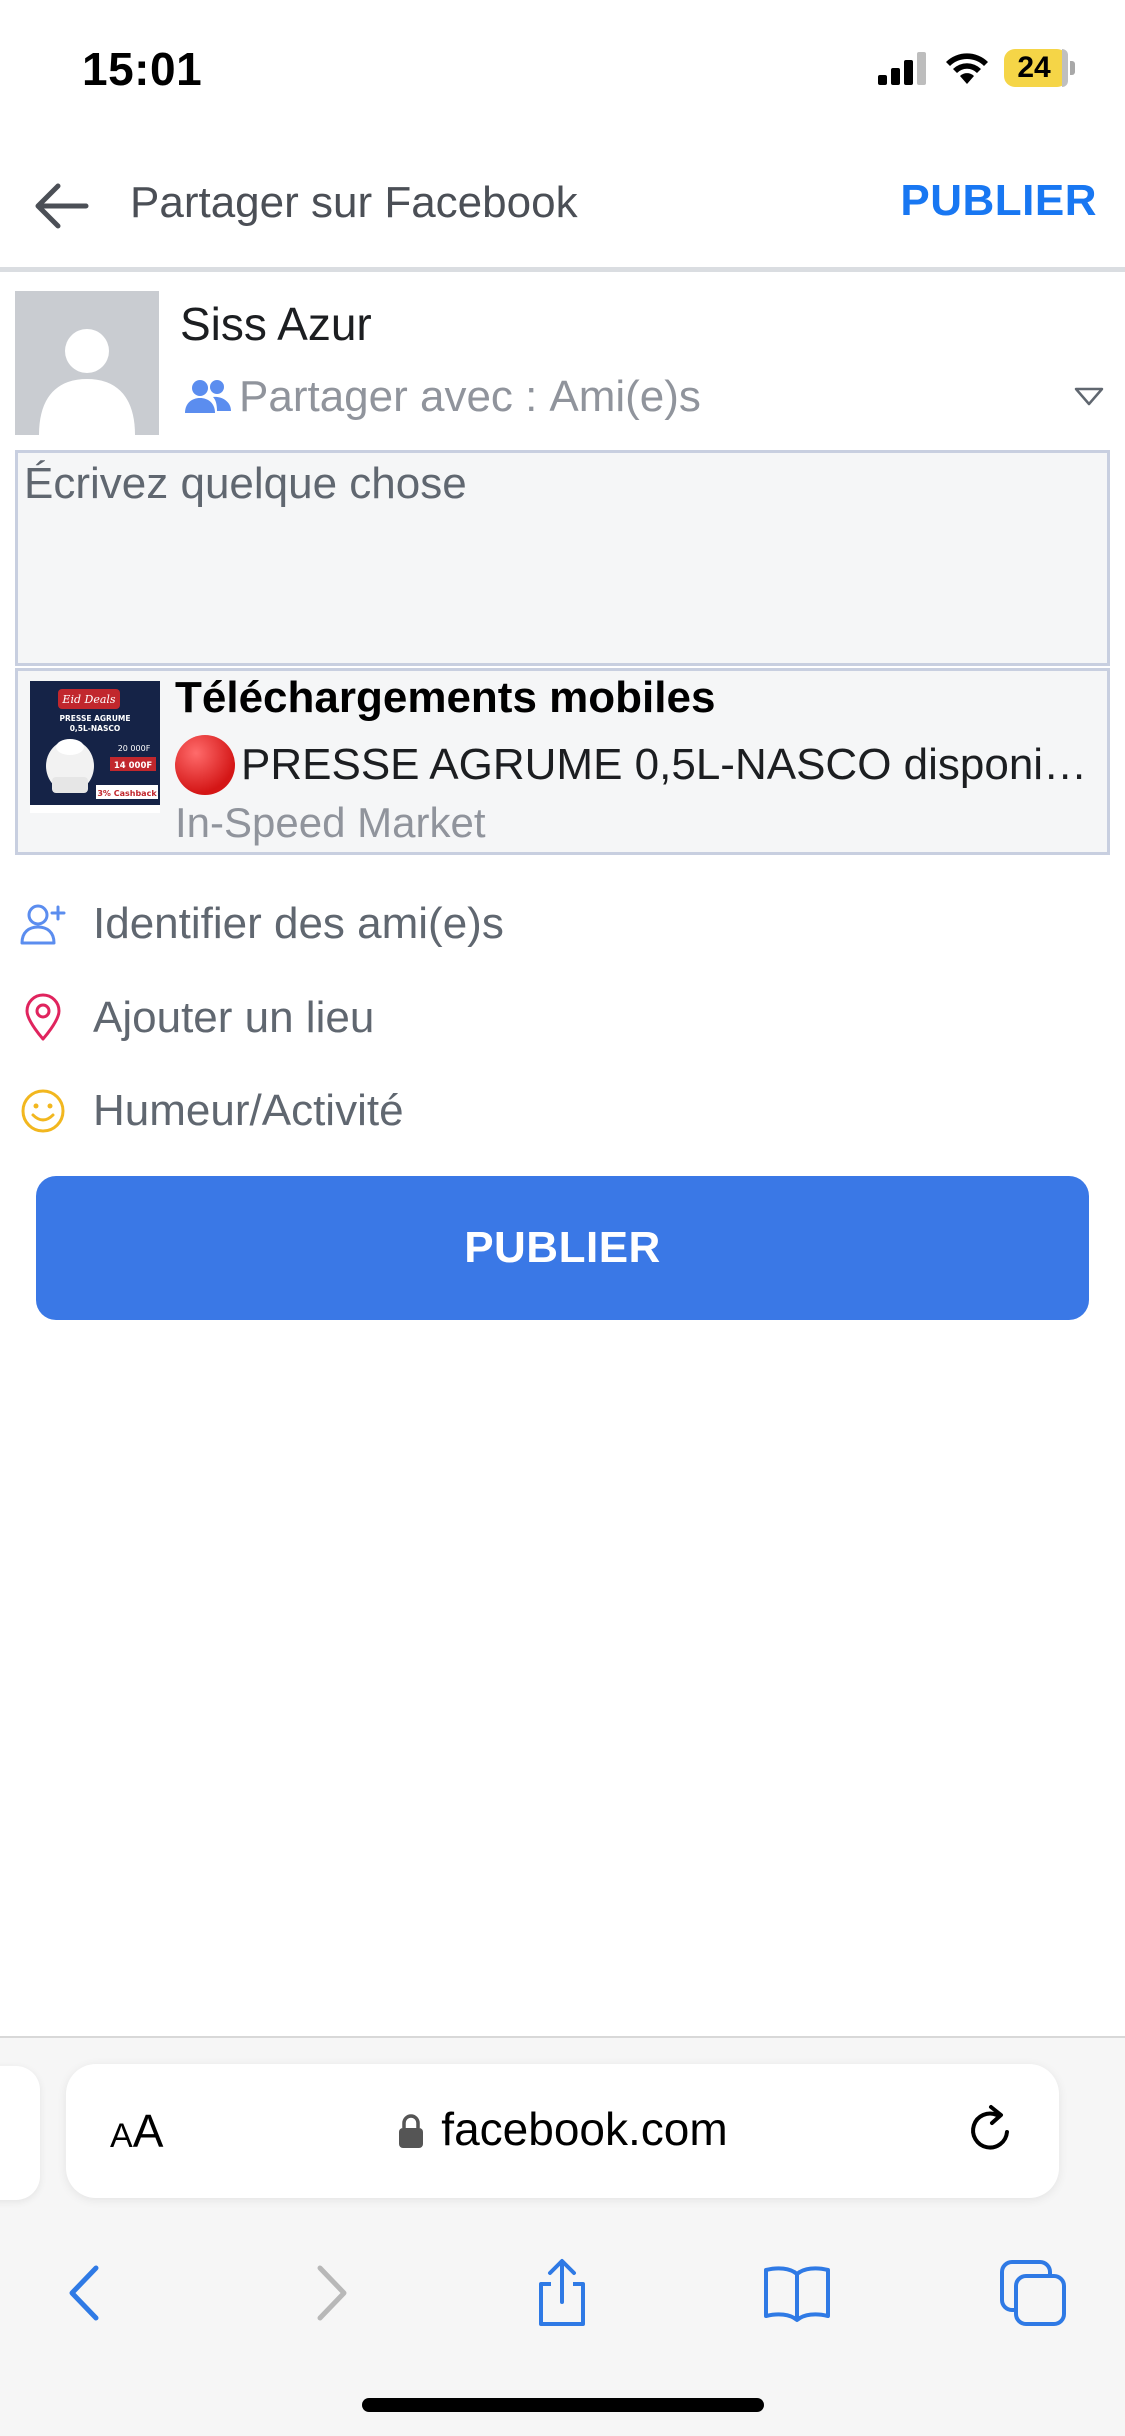  I want to click on share-header: Partager sur Facebook PUBLIER, so click(562, 206).